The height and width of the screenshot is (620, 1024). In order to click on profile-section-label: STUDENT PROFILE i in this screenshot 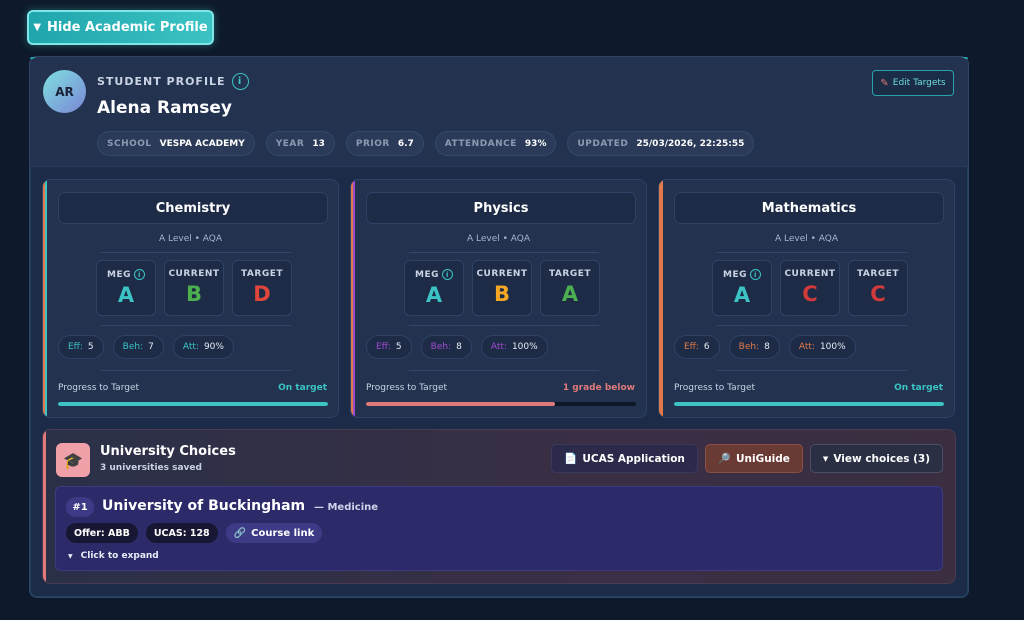, I will do `click(173, 81)`.